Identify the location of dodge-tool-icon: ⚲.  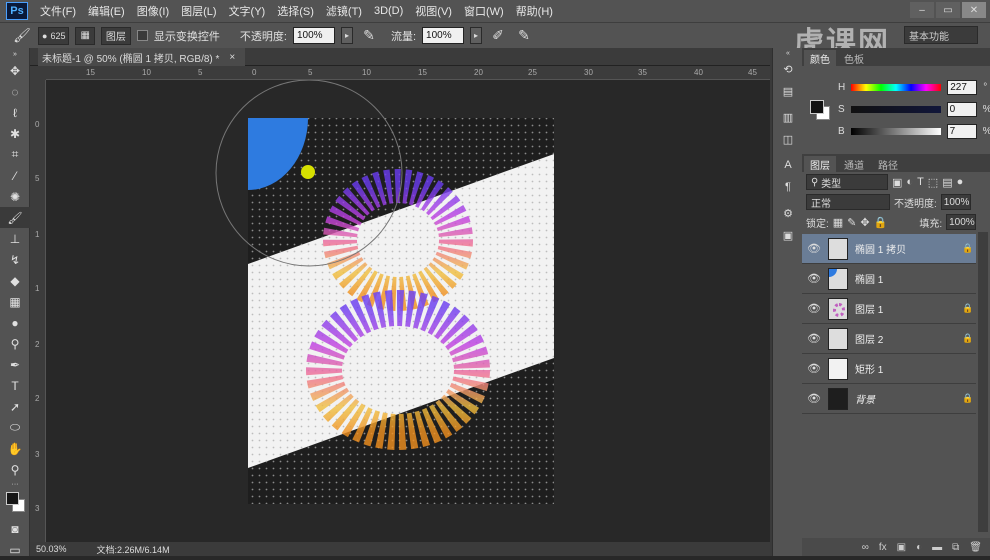
(15, 343).